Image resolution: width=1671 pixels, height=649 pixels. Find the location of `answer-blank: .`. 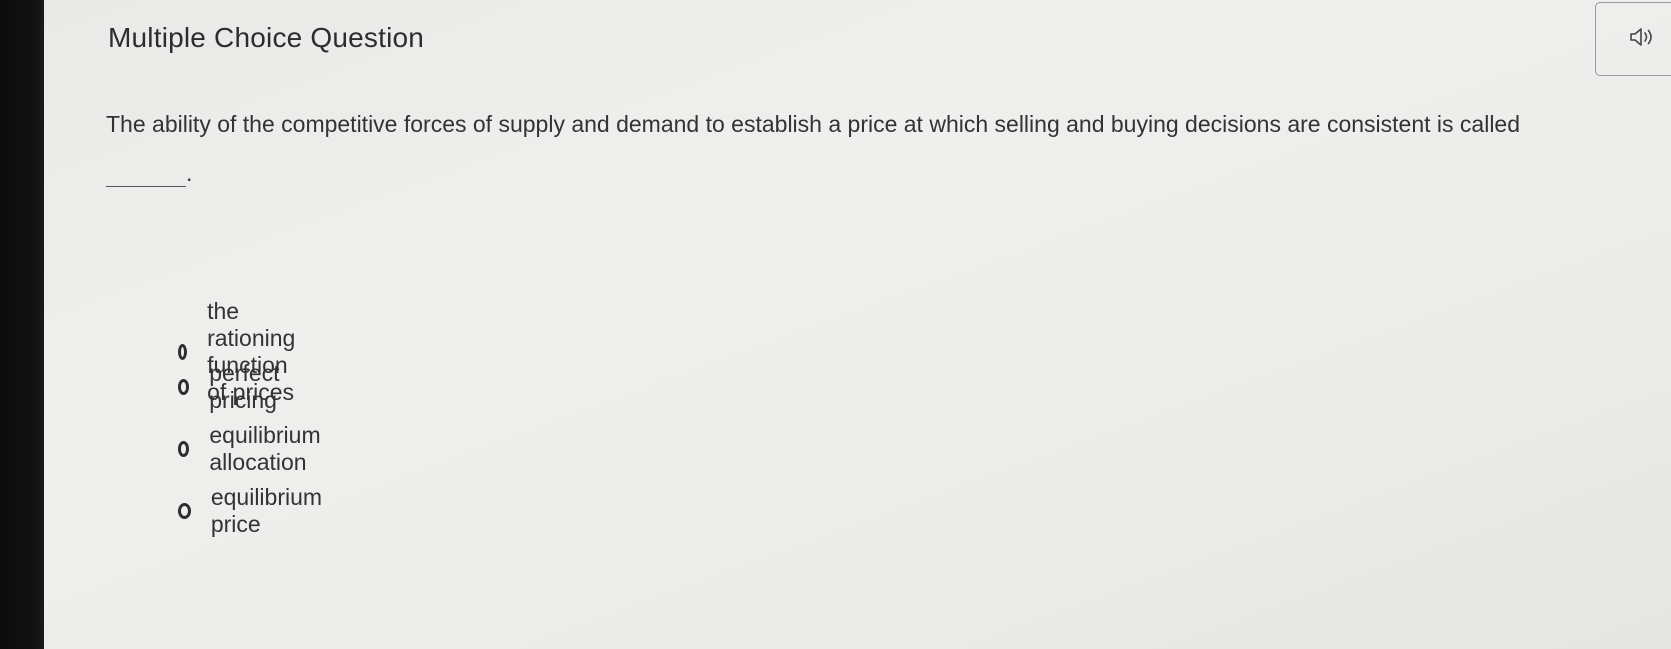

answer-blank: . is located at coordinates (149, 173).